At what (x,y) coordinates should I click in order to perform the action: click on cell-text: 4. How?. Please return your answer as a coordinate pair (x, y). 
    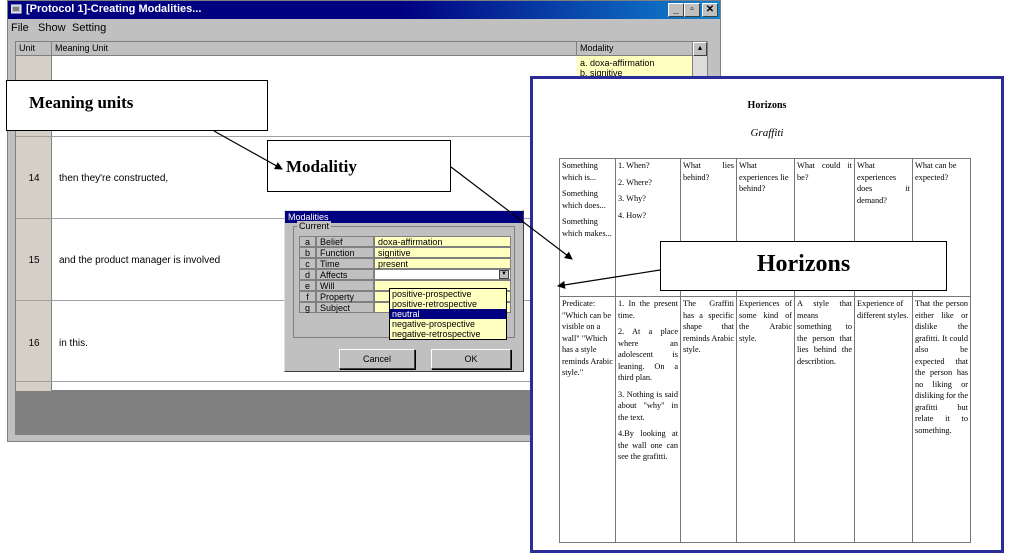
    Looking at the image, I should click on (632, 215).